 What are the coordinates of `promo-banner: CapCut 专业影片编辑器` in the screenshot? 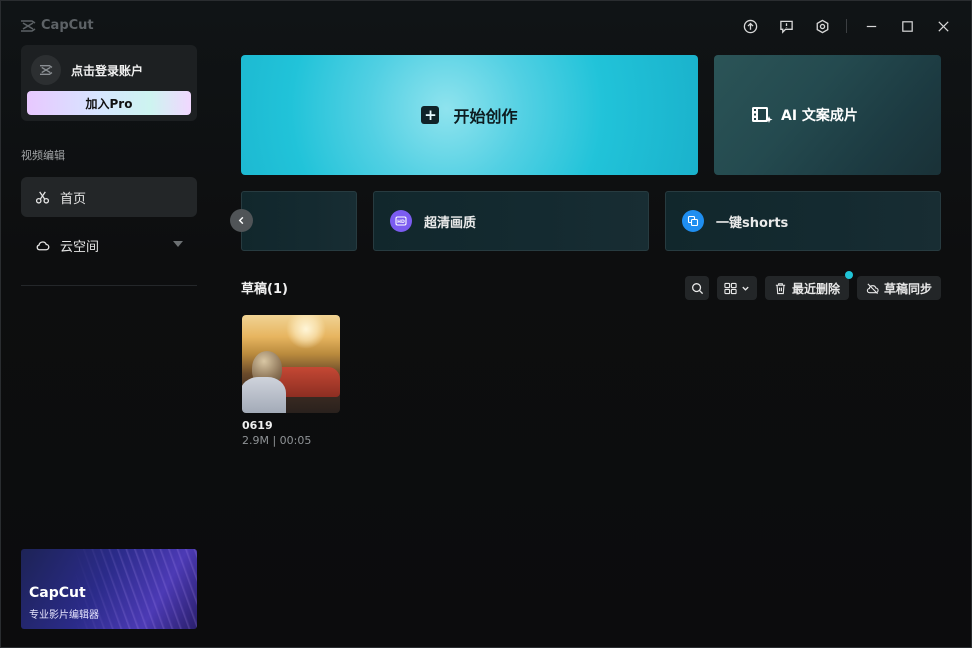 It's located at (109, 589).